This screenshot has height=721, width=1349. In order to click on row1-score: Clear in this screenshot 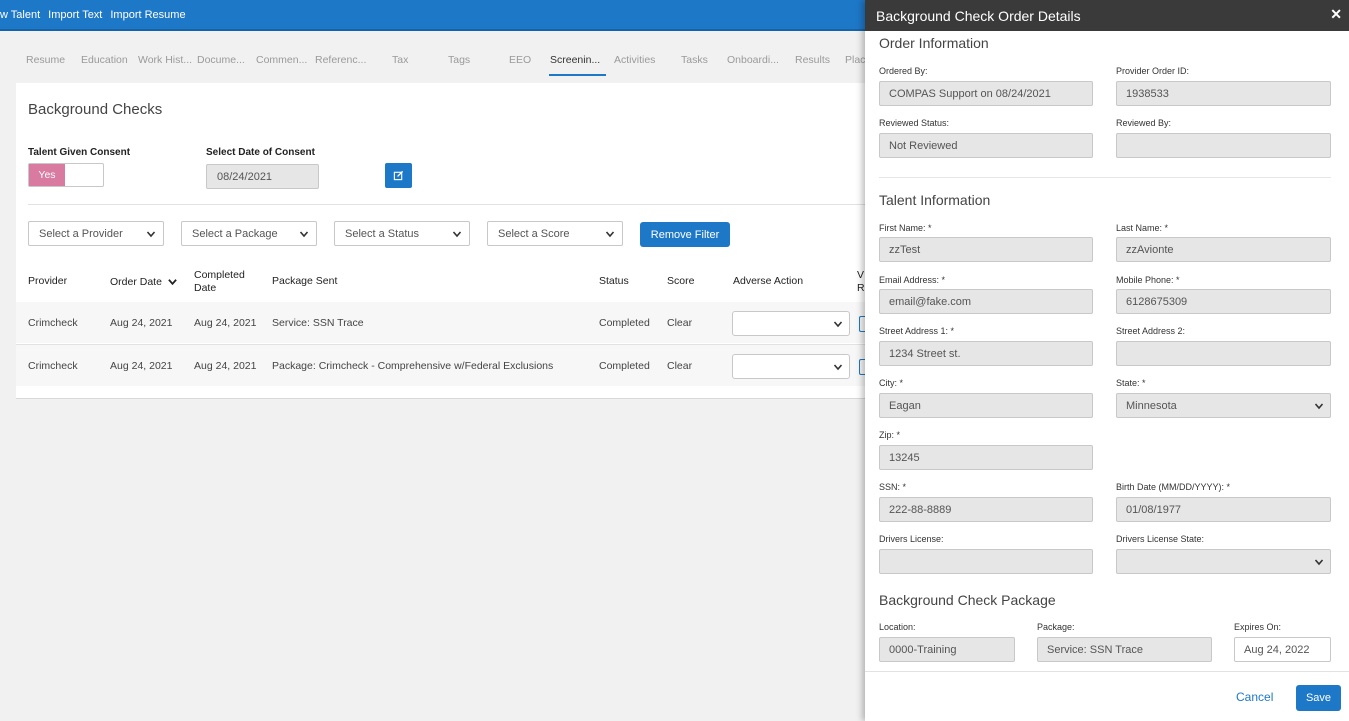, I will do `click(680, 323)`.